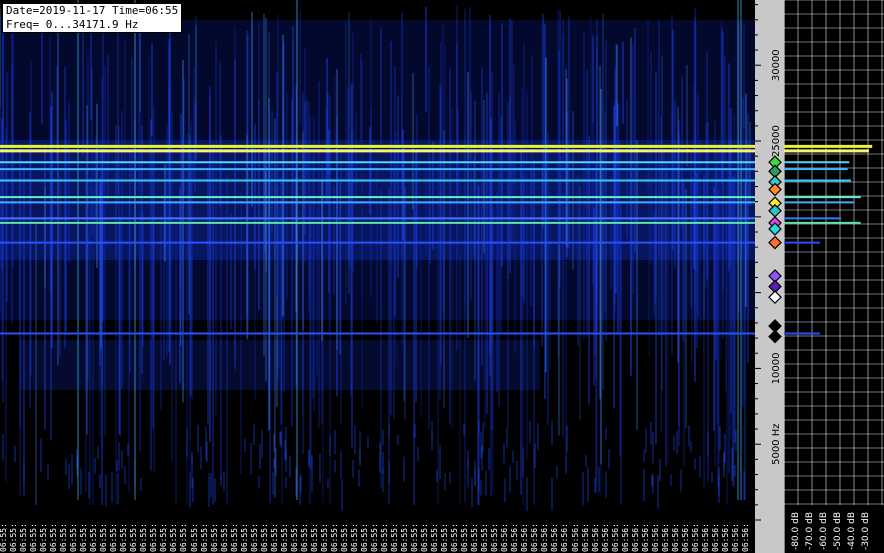  I want to click on time-tick-label: 06:56:07, so click(575, 538).